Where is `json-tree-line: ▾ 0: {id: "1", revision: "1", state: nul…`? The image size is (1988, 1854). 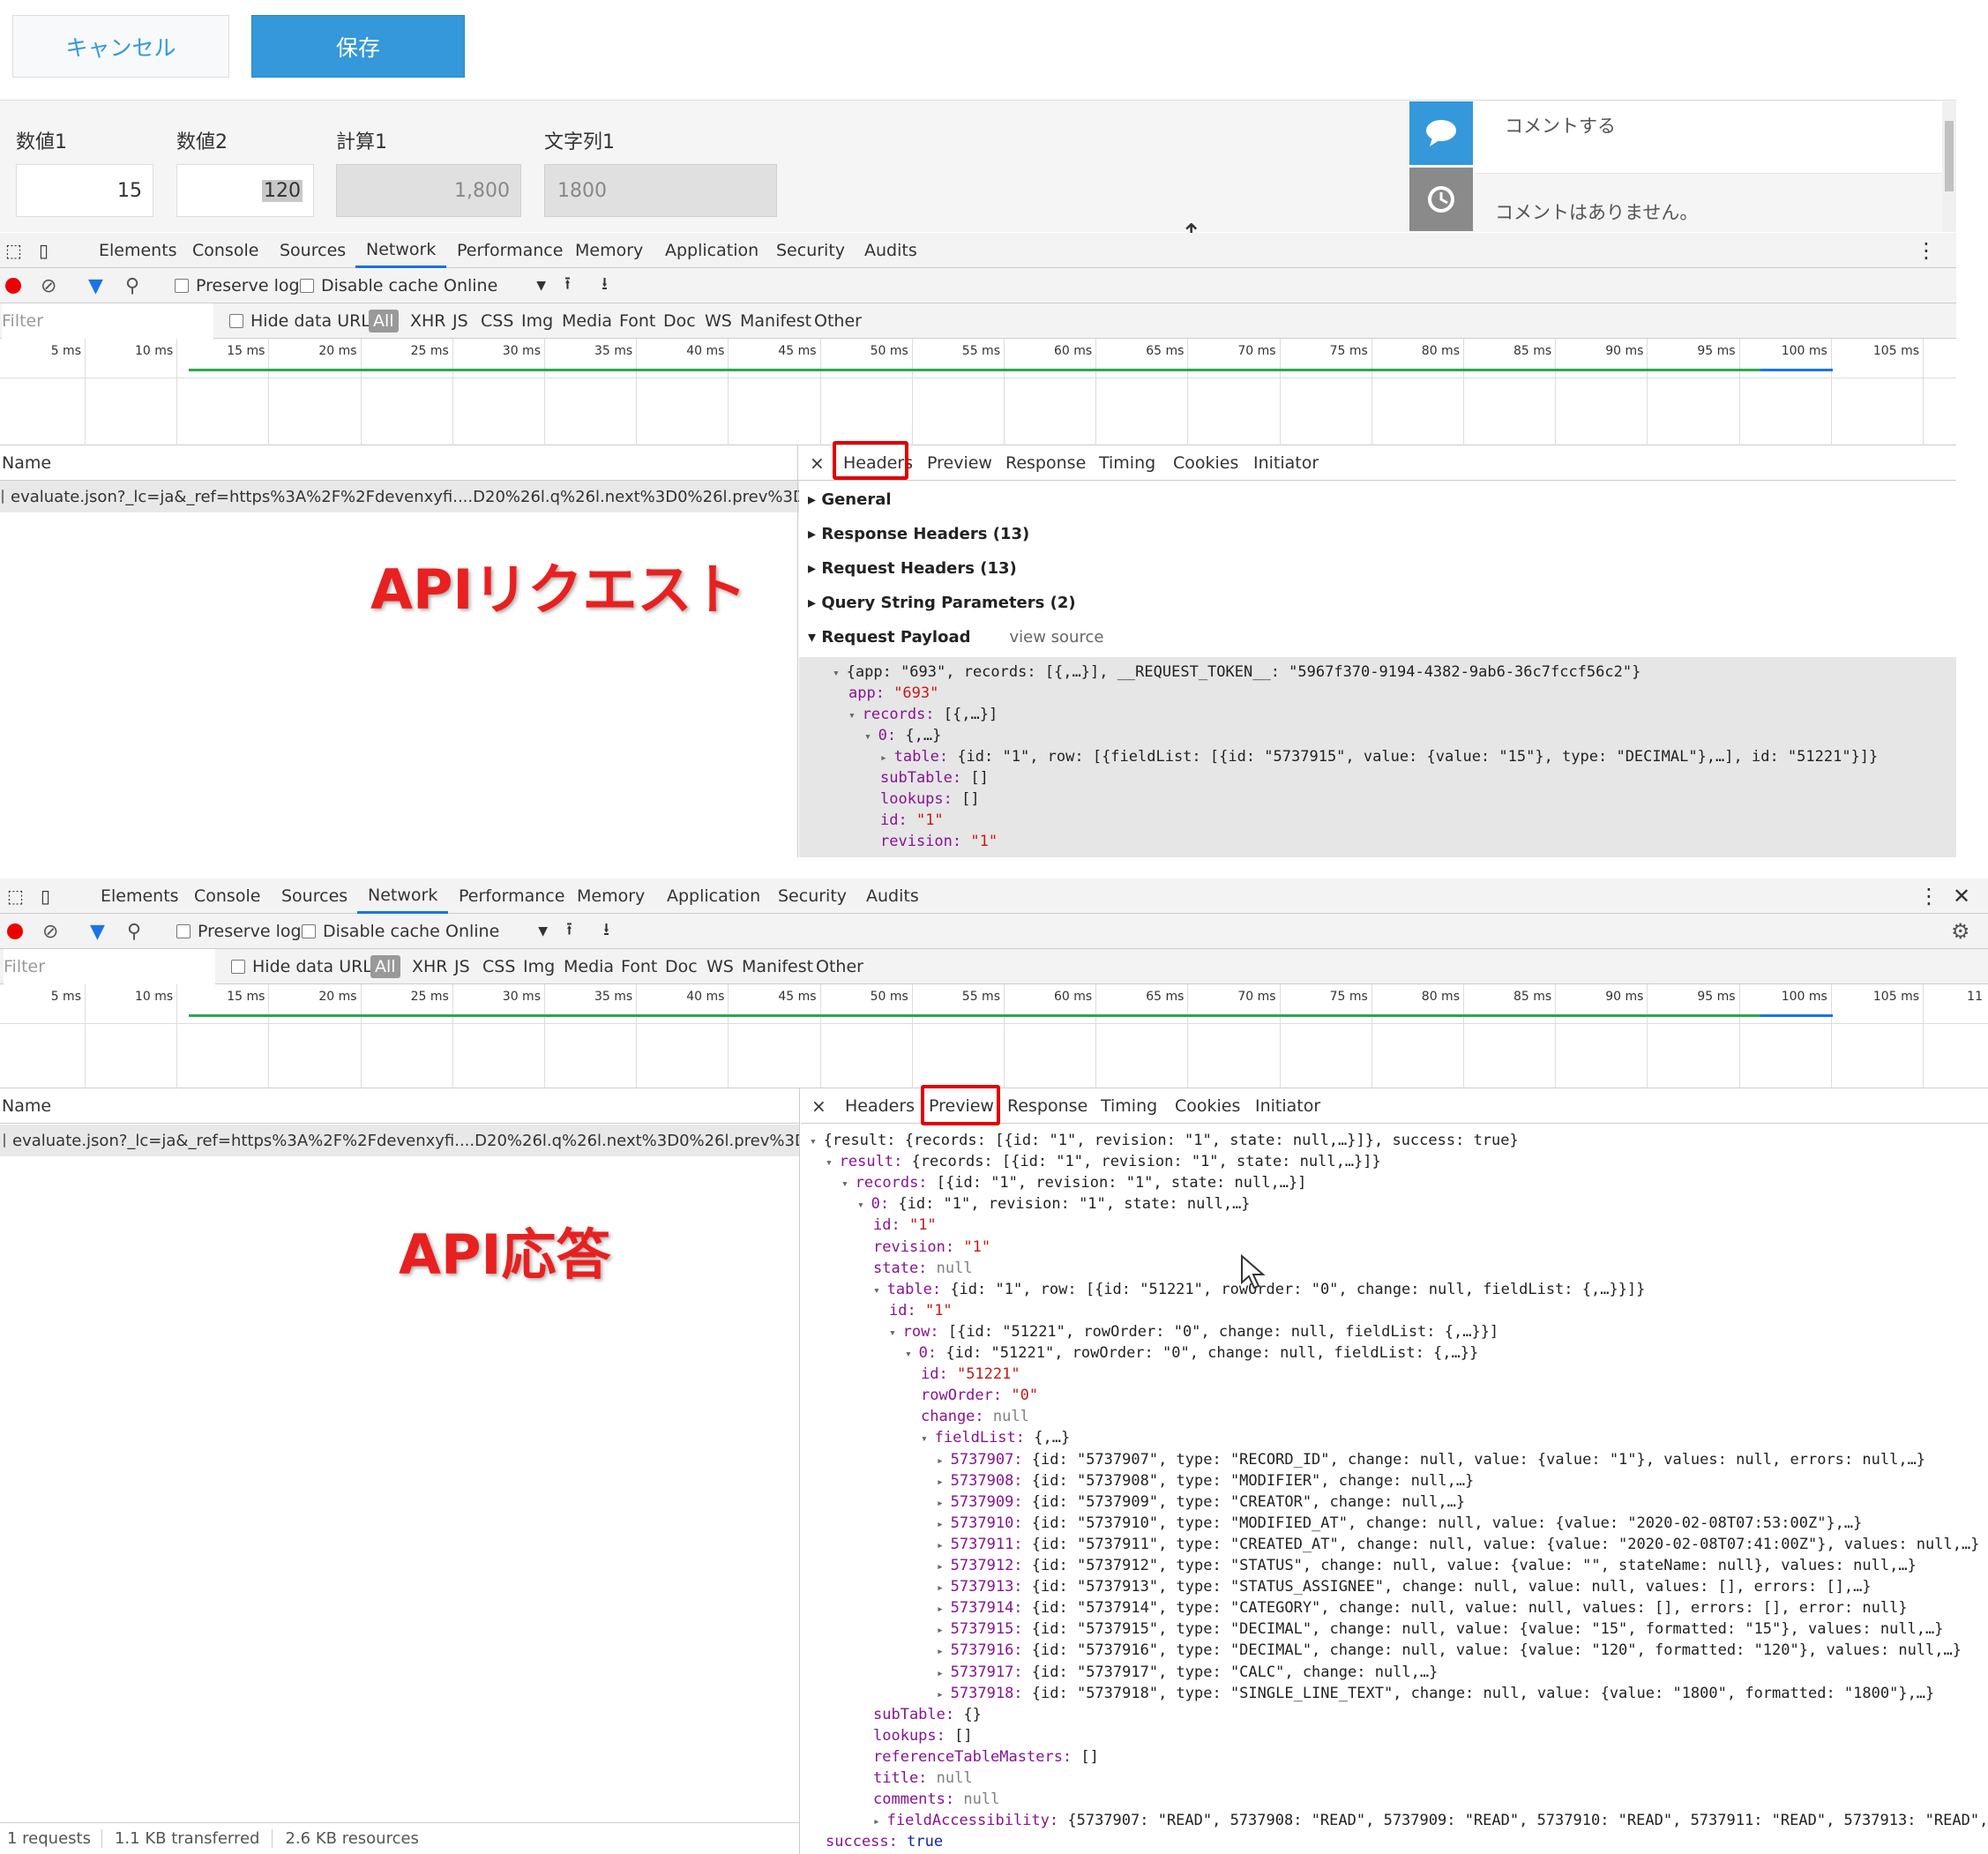
json-tree-line: ▾ 0: {id: "1", revision: "1", state: nul… is located at coordinates (1054, 1204).